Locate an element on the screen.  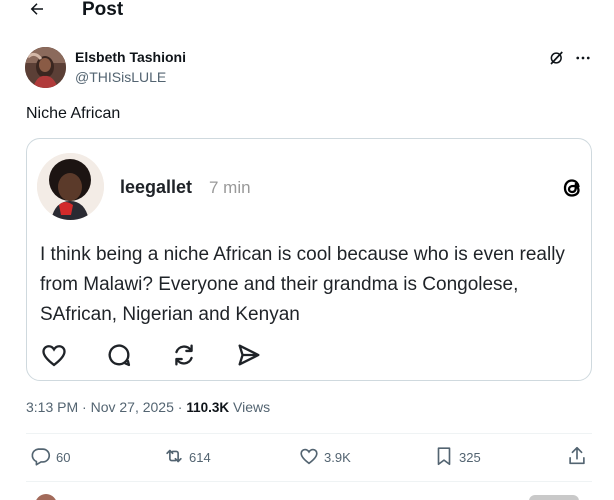
bookmark-button: 325 is located at coordinates (457, 458).